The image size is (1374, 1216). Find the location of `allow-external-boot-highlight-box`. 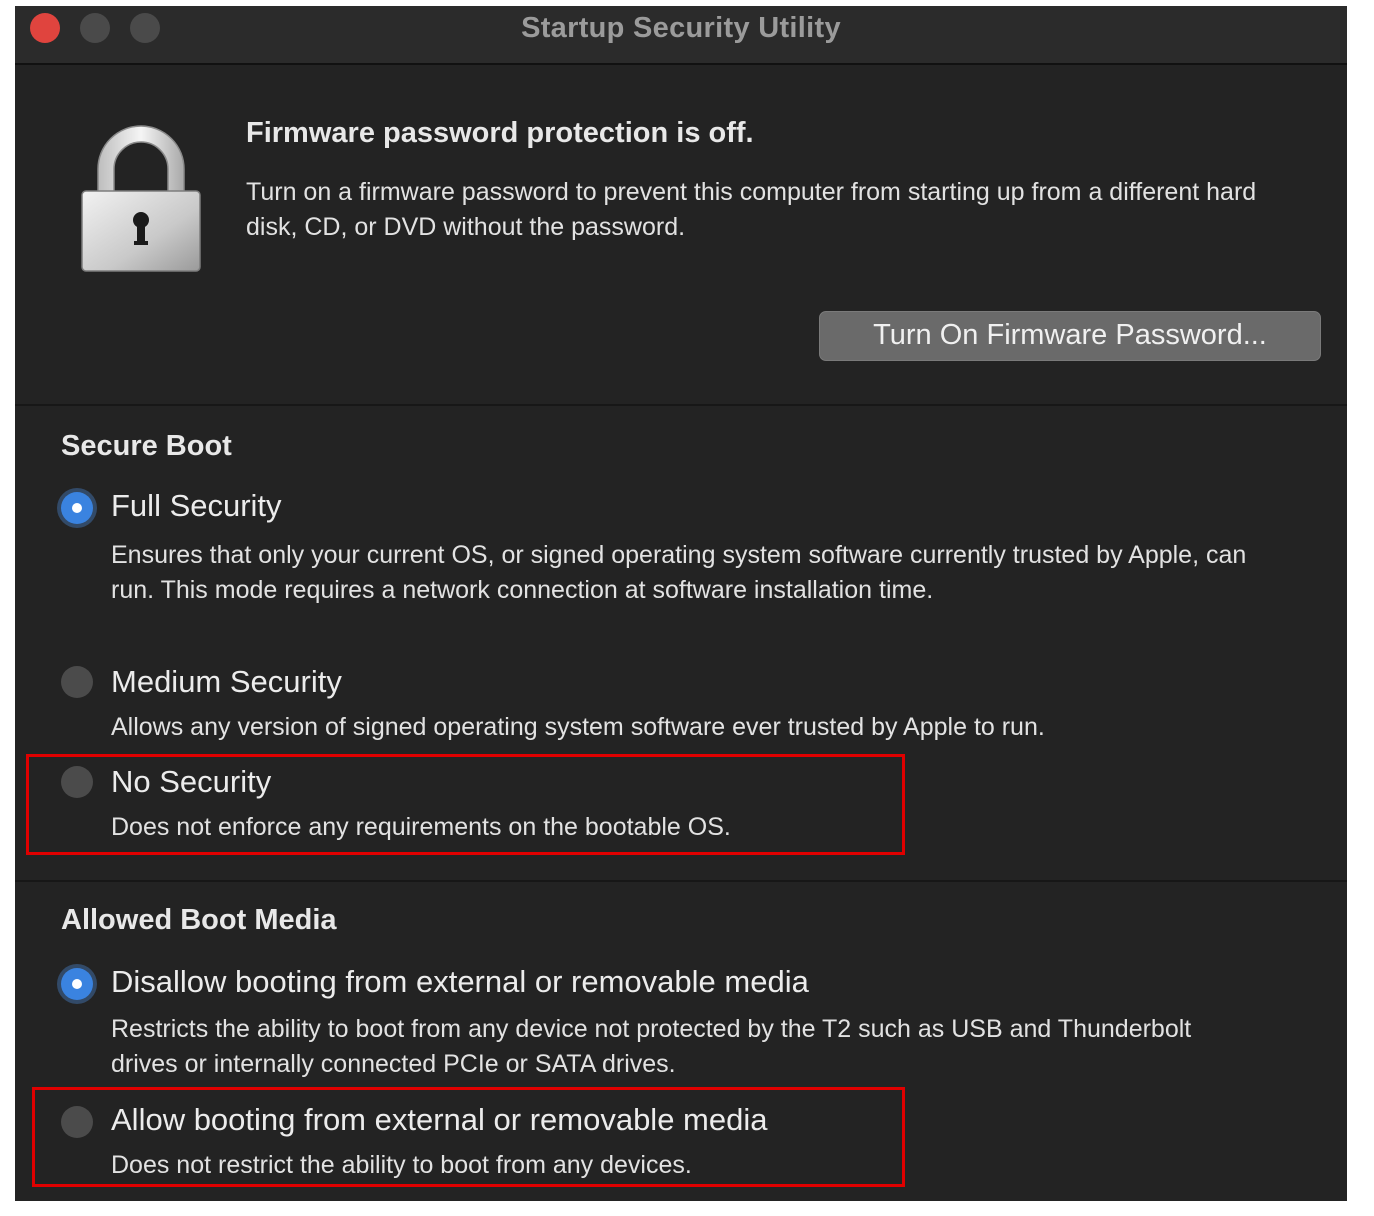

allow-external-boot-highlight-box is located at coordinates (468, 1137).